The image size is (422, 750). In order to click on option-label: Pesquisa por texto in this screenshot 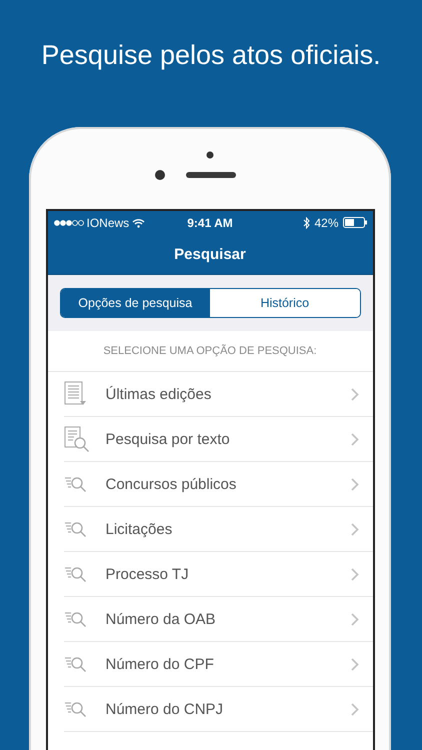, I will do `click(168, 439)`.